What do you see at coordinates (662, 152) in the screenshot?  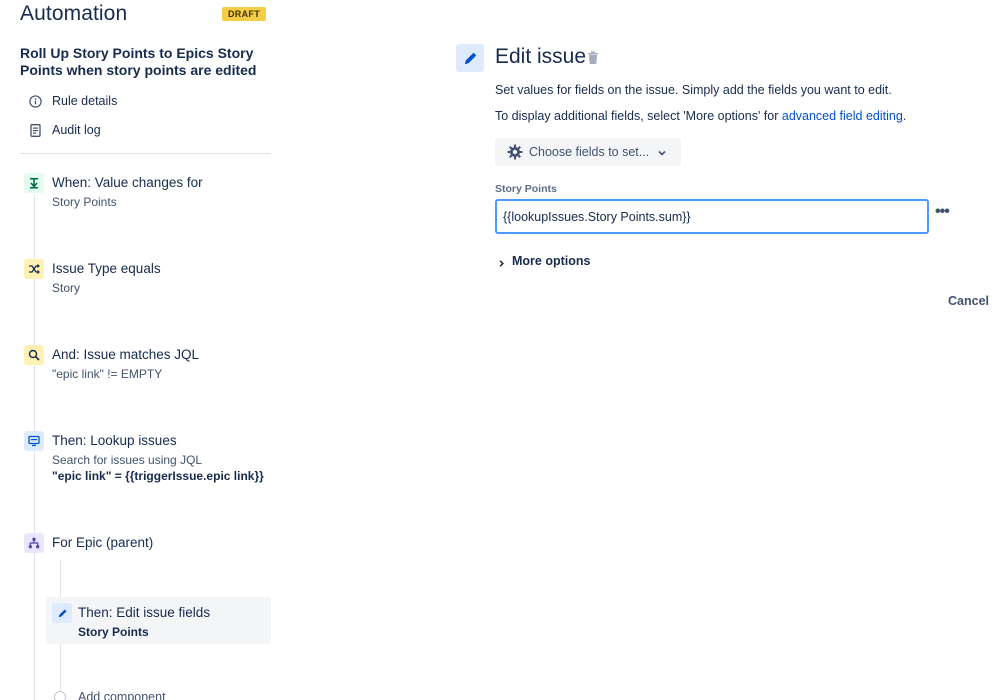 I see `chevron-down-icon` at bounding box center [662, 152].